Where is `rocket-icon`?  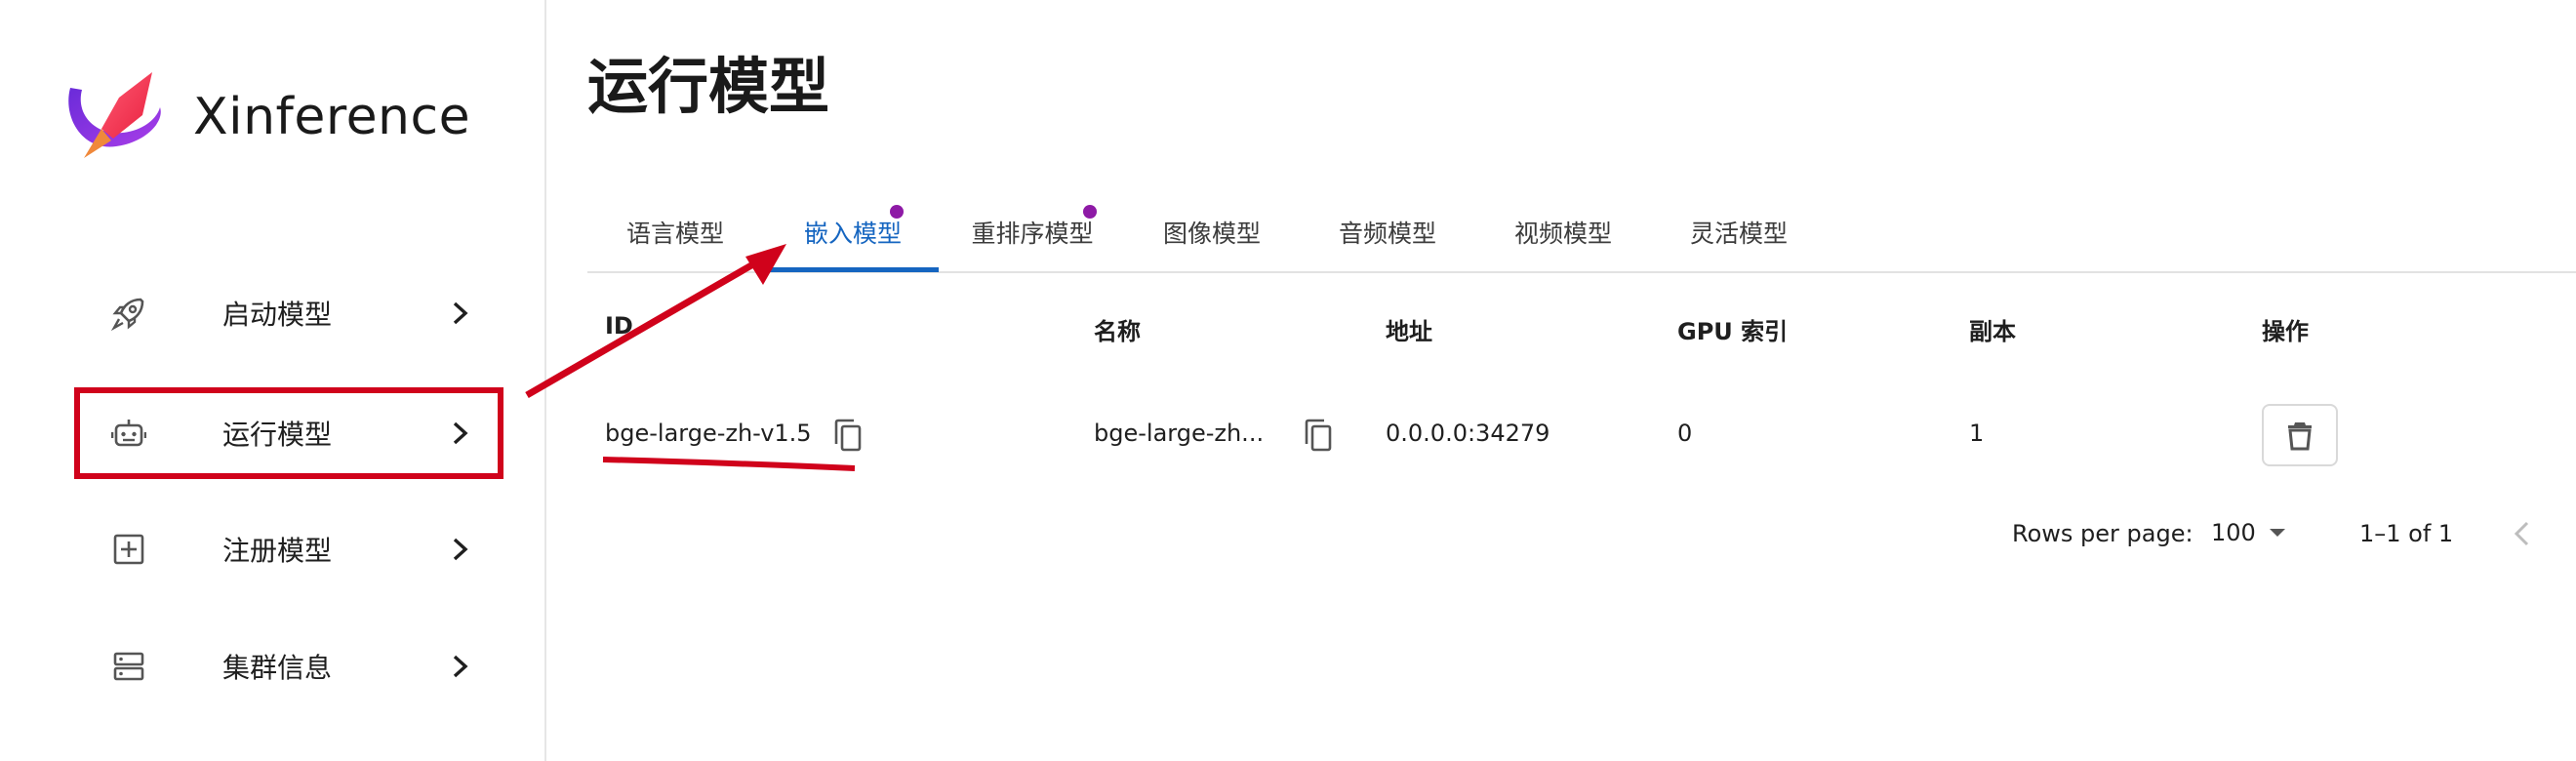 rocket-icon is located at coordinates (127, 314).